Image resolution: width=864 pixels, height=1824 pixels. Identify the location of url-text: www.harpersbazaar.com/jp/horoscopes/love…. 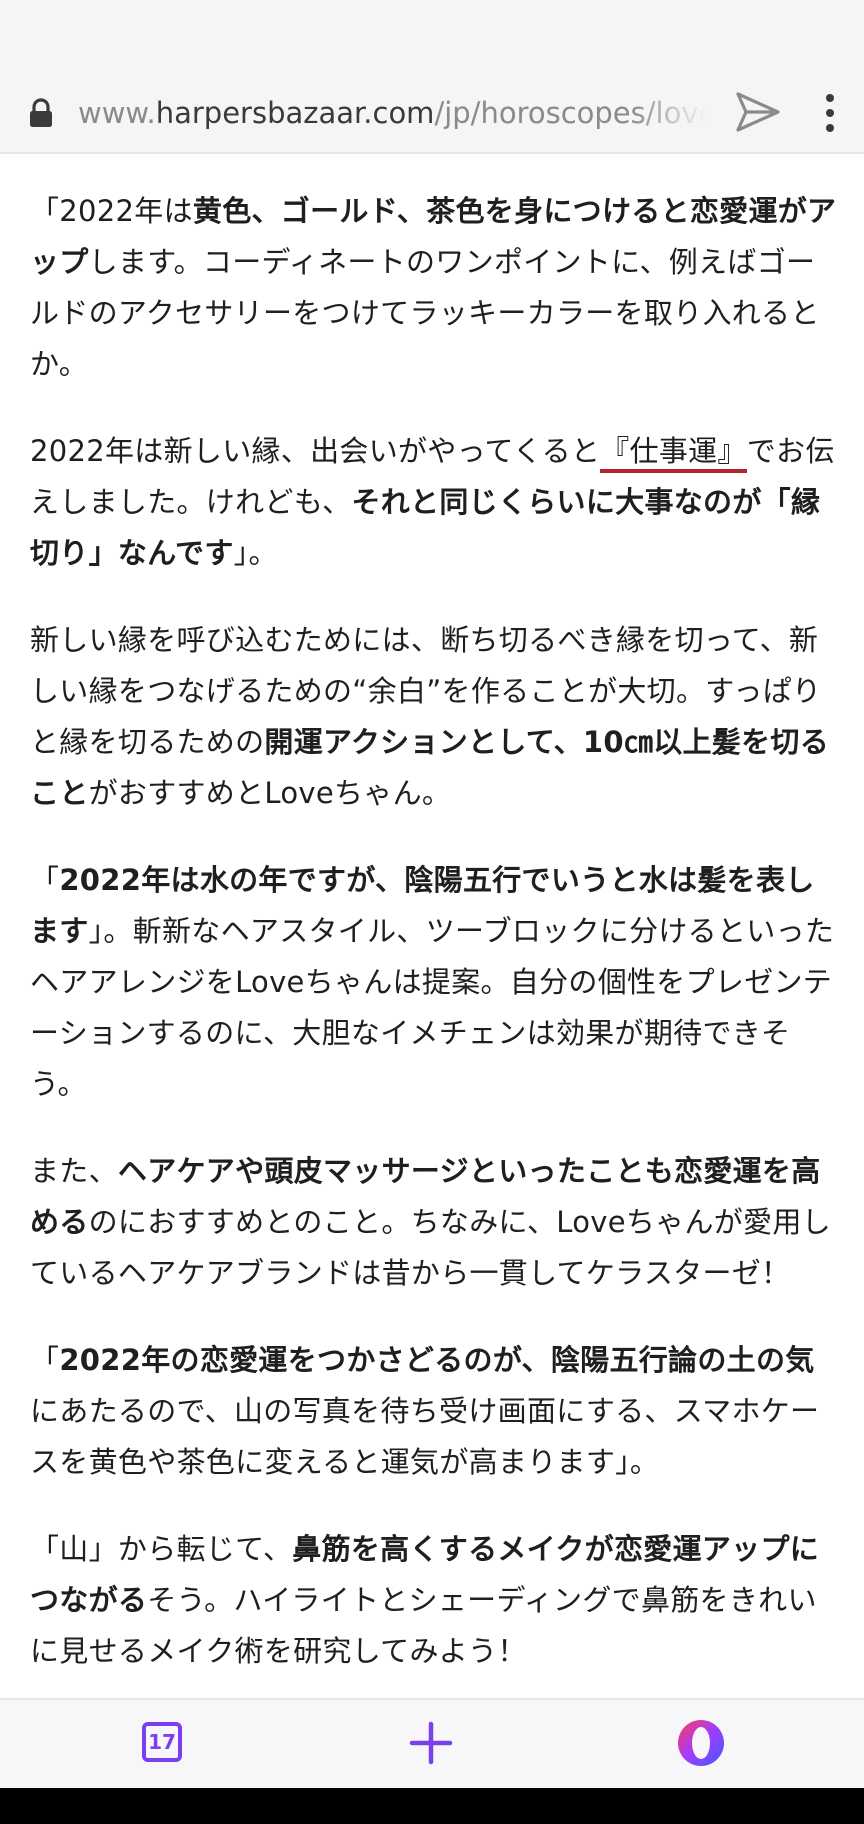
(392, 113).